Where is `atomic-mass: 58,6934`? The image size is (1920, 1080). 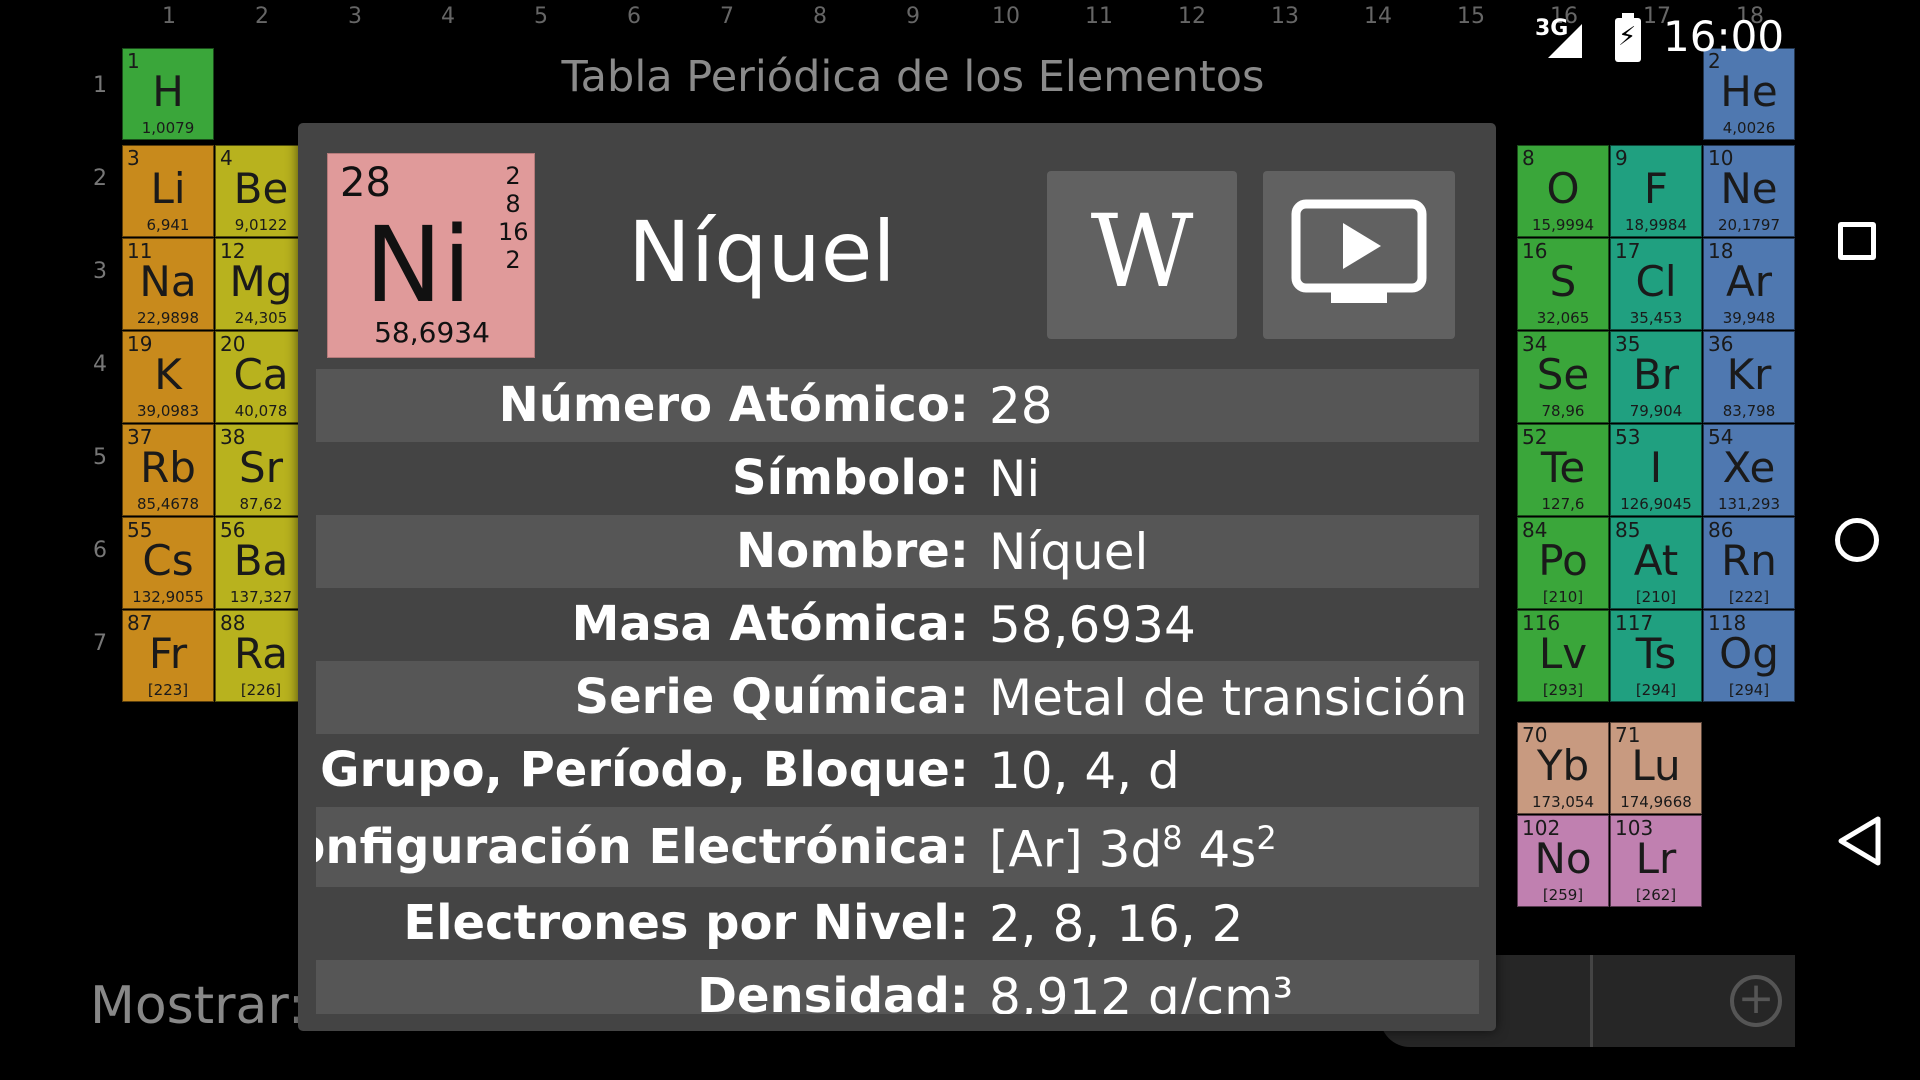
atomic-mass: 58,6934 is located at coordinates (432, 332).